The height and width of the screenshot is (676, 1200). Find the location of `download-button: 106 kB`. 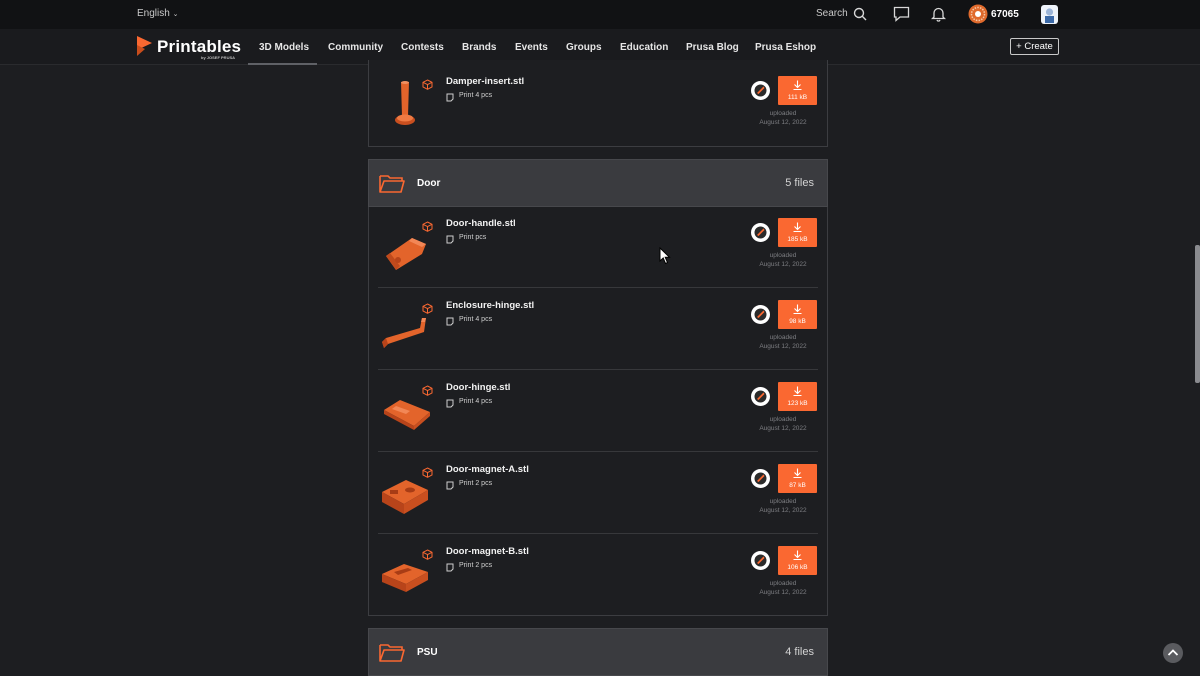

download-button: 106 kB is located at coordinates (797, 560).